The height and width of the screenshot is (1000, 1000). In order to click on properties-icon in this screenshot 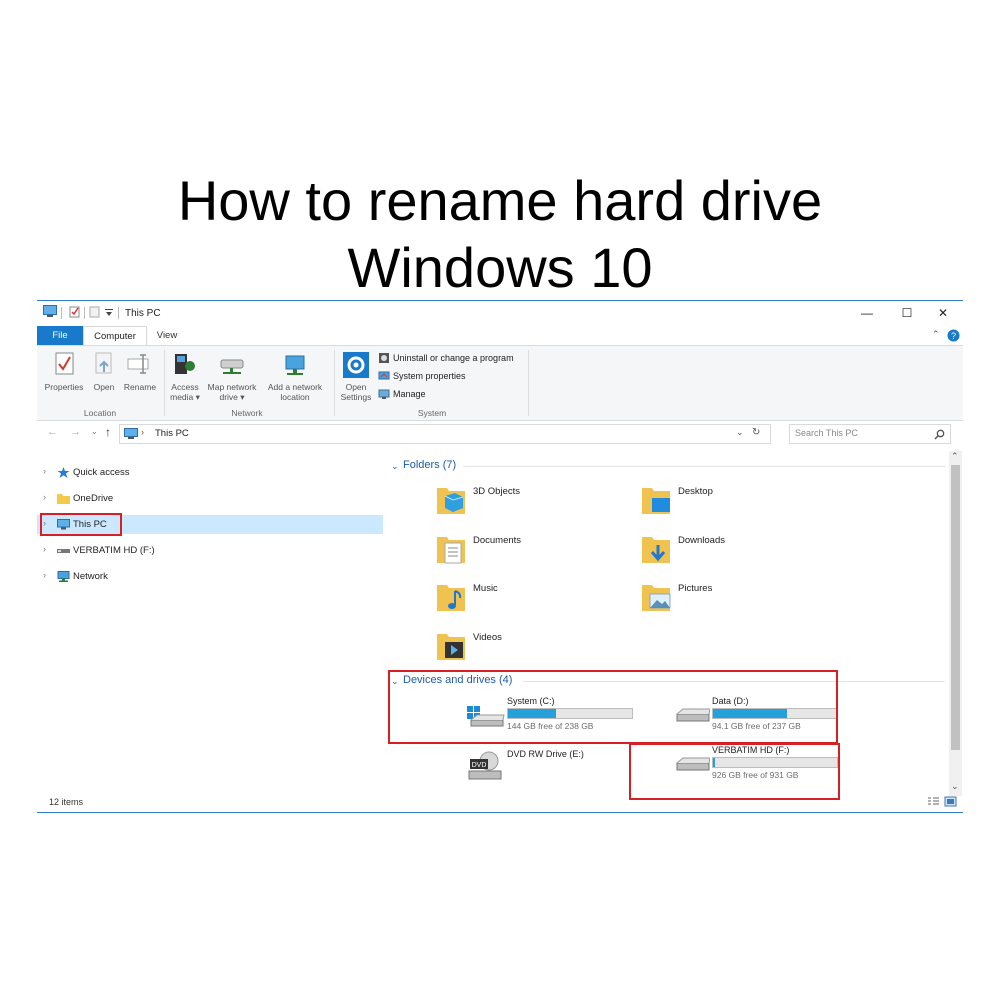, I will do `click(64, 363)`.